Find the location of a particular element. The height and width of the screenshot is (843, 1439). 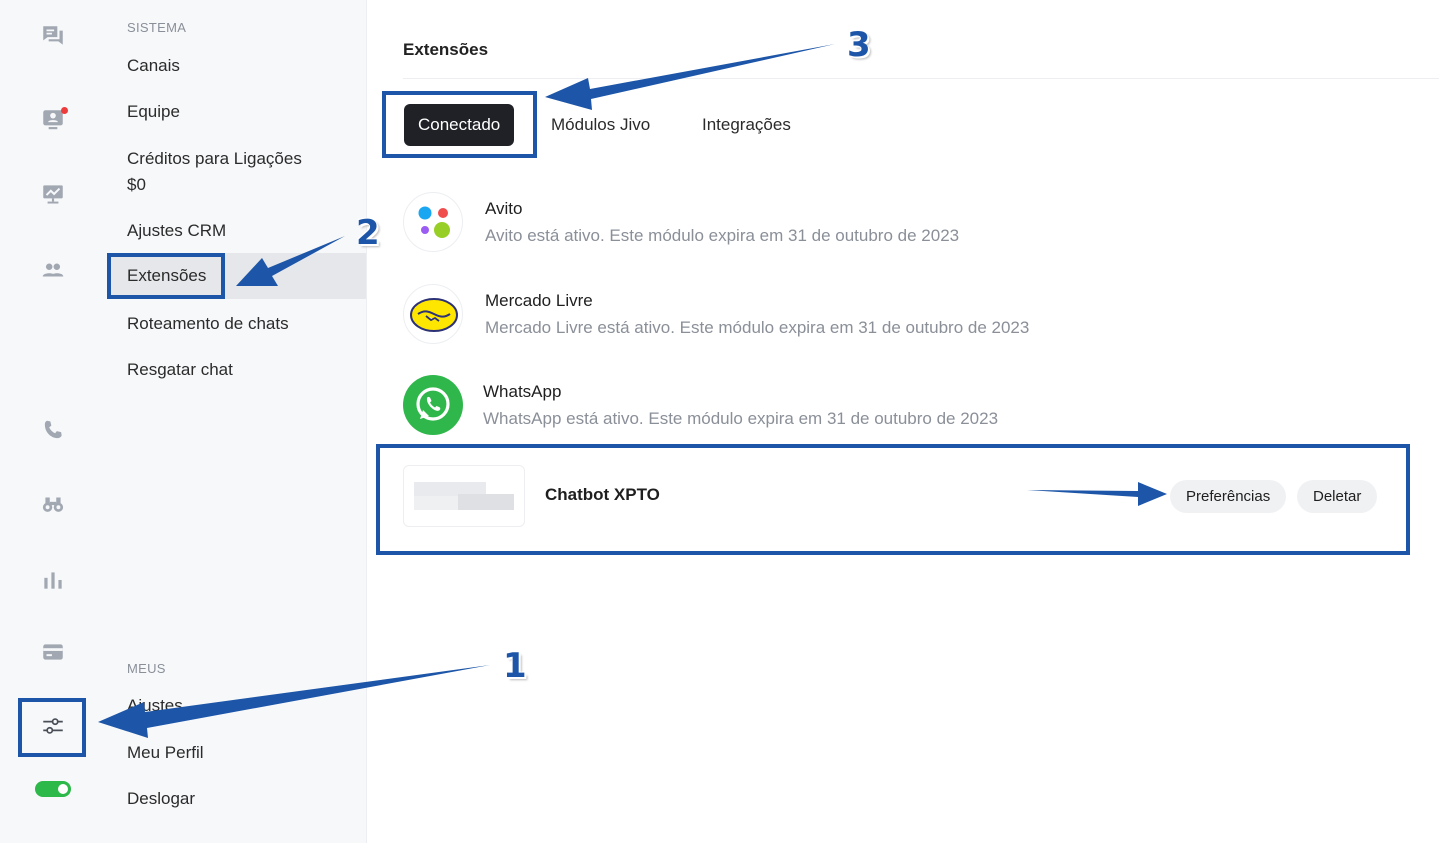

menu-item-resgatar: Resgatar chat is located at coordinates (237, 370).